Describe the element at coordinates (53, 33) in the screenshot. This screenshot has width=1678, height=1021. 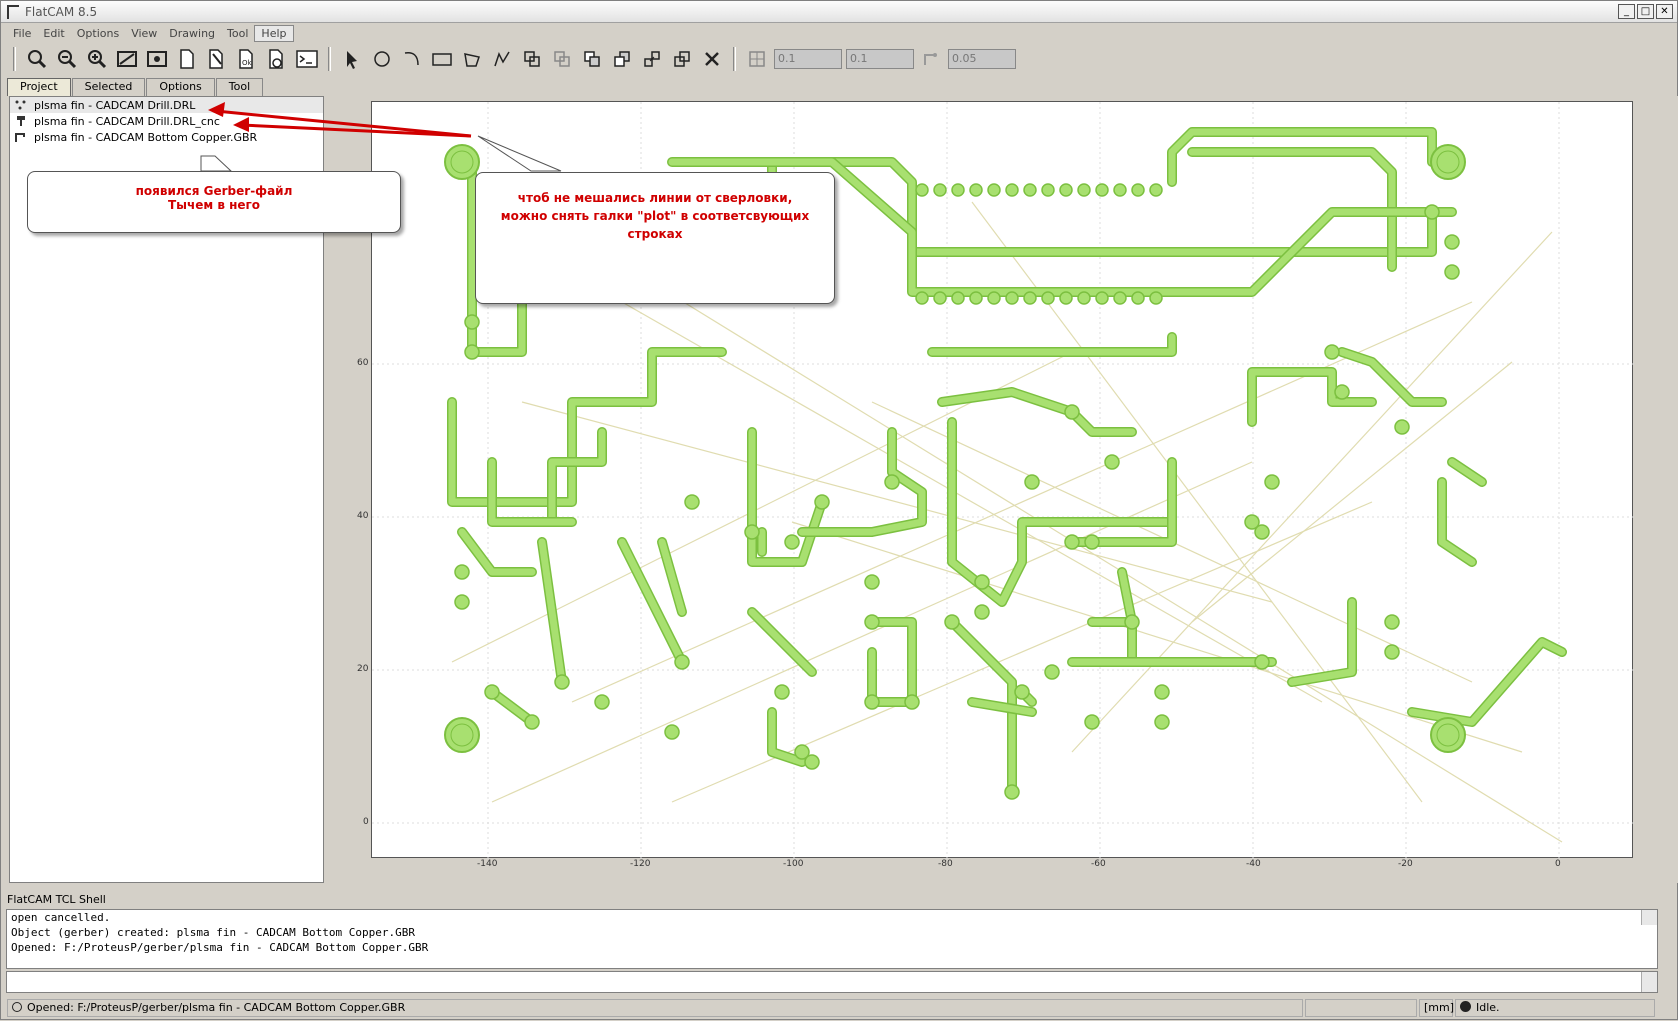
I see `menu-edit: Edit` at that location.